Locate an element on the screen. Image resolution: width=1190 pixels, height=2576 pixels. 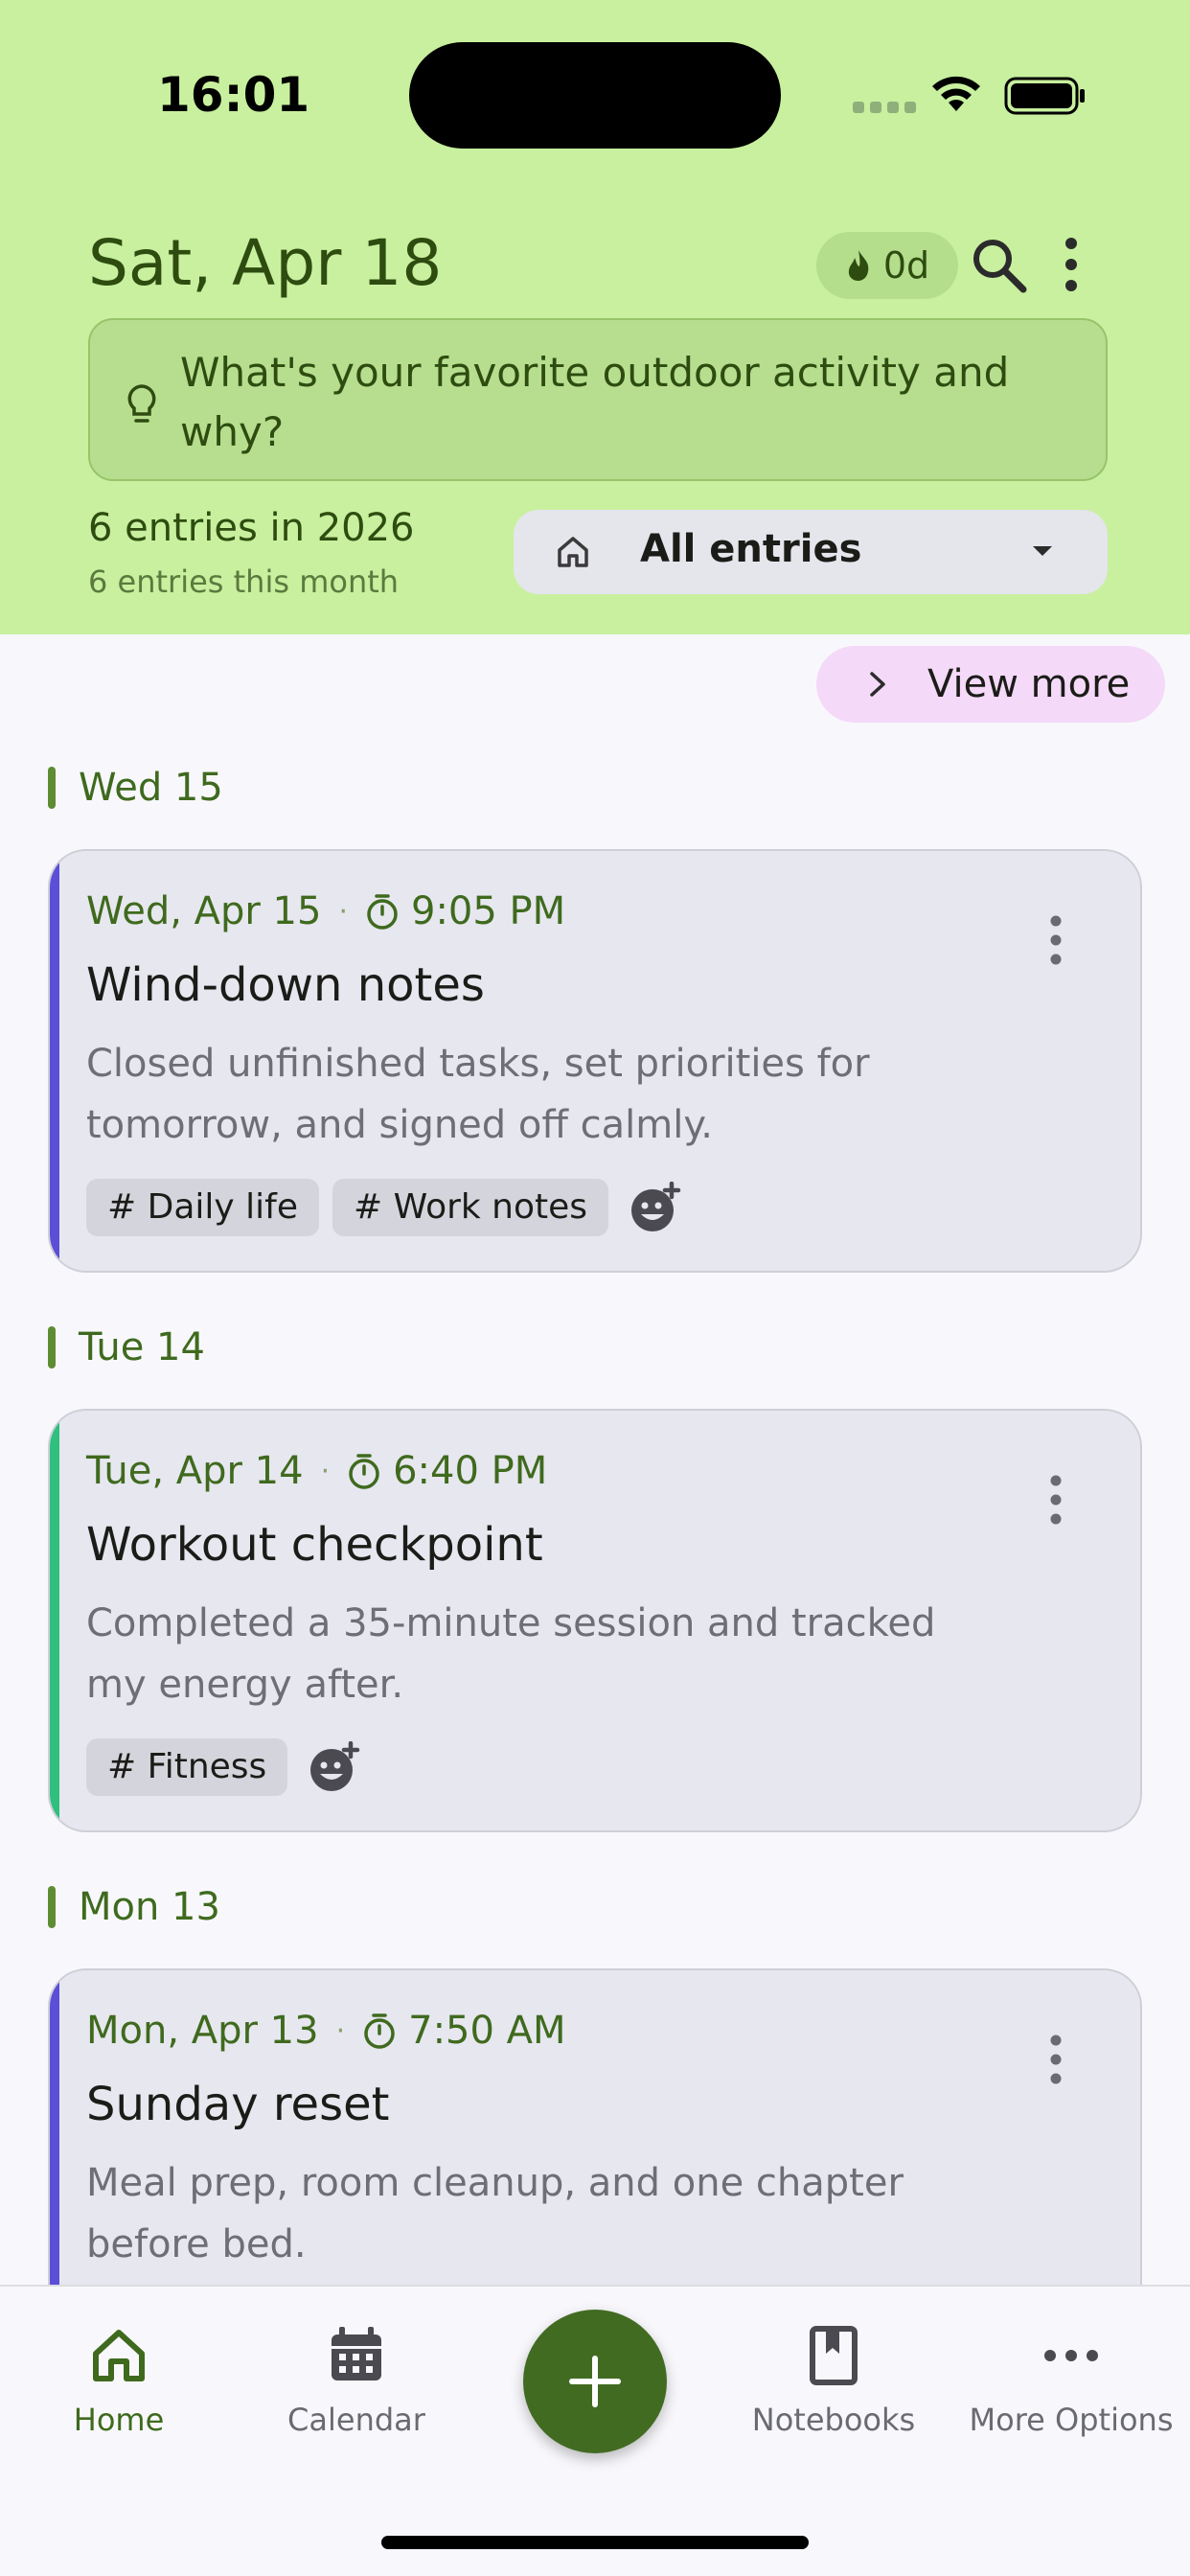
day-header: Mon 13 is located at coordinates (134, 1907).